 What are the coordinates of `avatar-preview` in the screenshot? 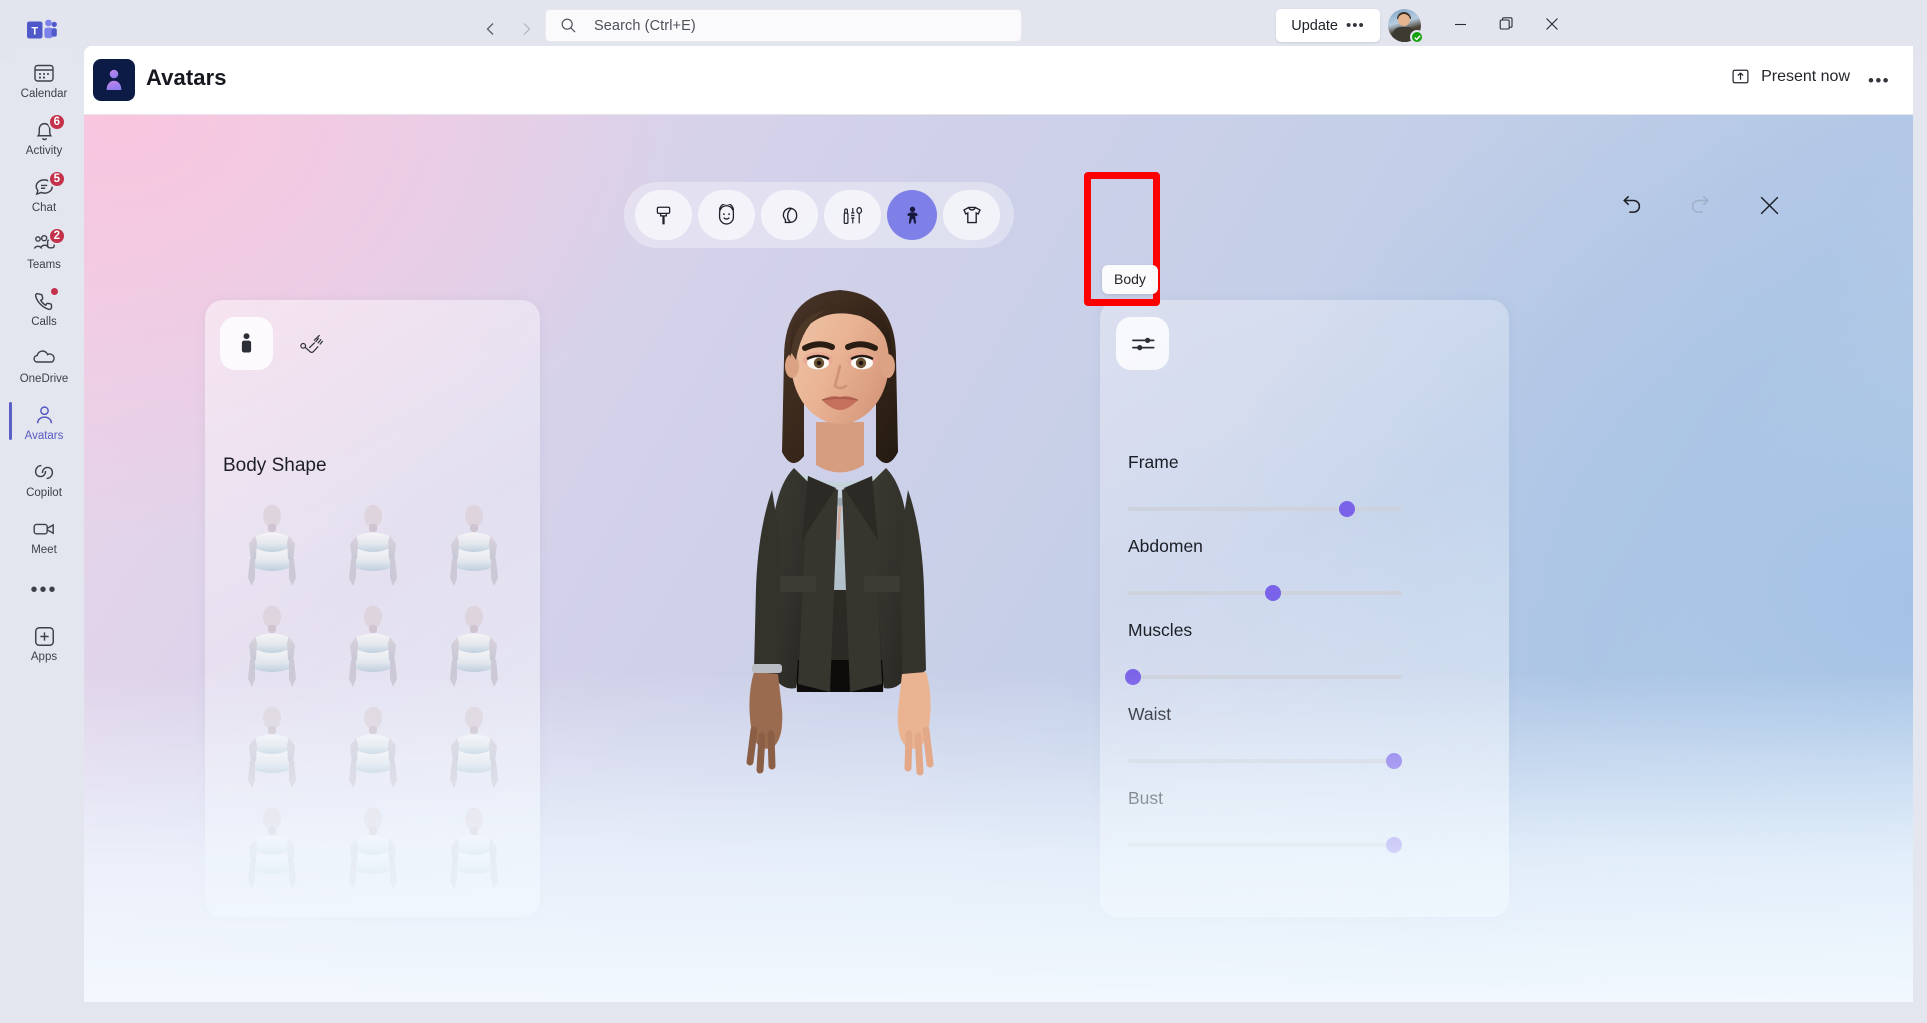 It's located at (840, 600).